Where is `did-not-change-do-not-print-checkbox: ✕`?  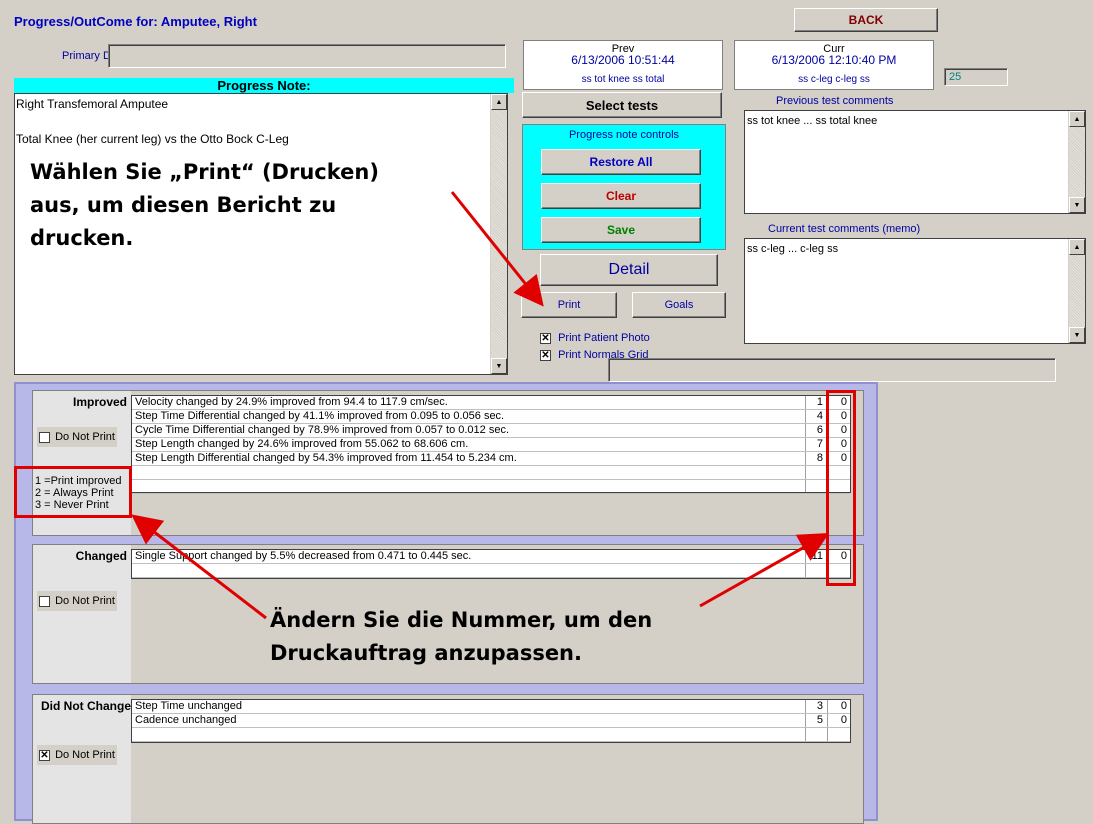
did-not-change-do-not-print-checkbox: ✕ is located at coordinates (44, 755).